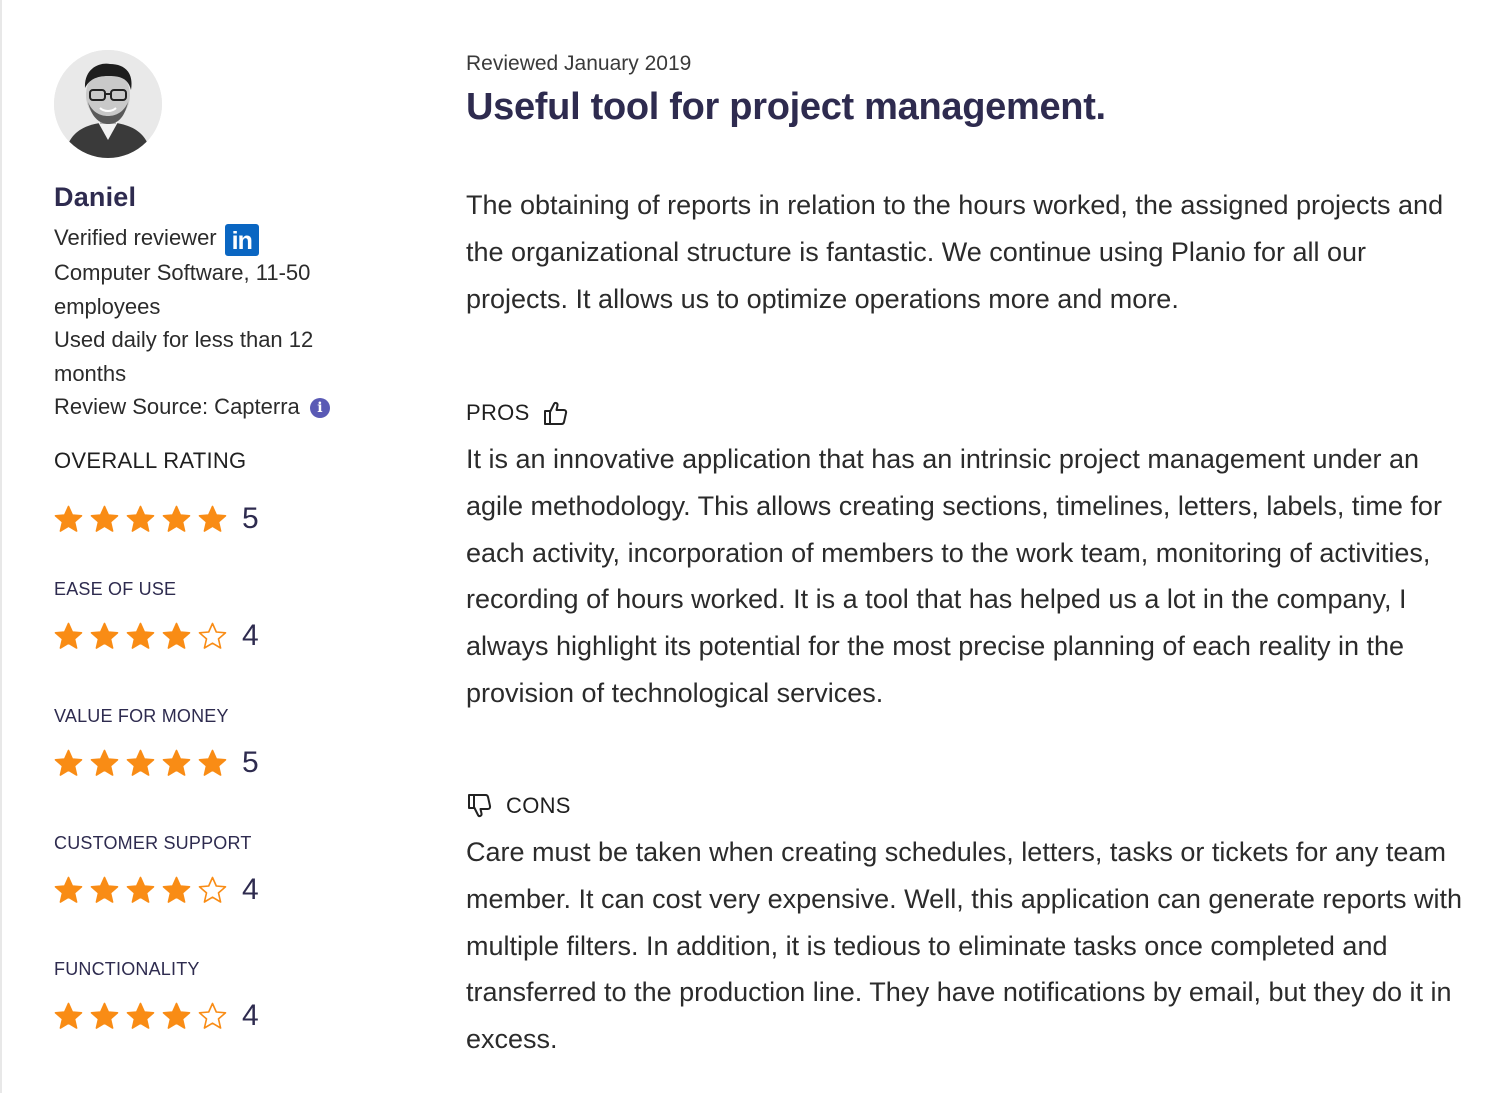 The height and width of the screenshot is (1093, 1496). Describe the element at coordinates (250, 1015) in the screenshot. I see `functionality-score: 4` at that location.